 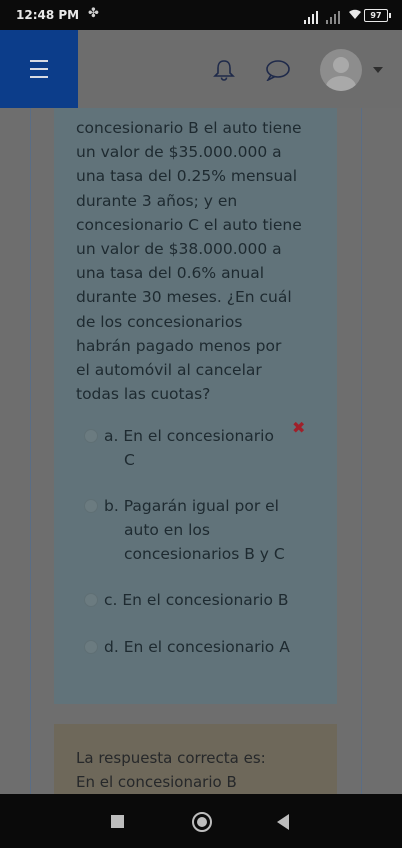 I want to click on chevron-down-icon, so click(x=378, y=70).